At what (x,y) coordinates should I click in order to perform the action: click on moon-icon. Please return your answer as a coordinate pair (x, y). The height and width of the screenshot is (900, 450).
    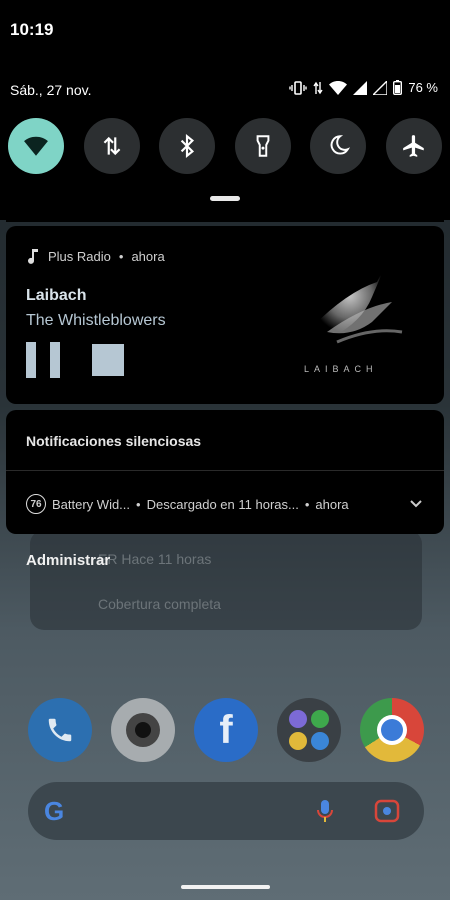
    Looking at the image, I should click on (341, 145).